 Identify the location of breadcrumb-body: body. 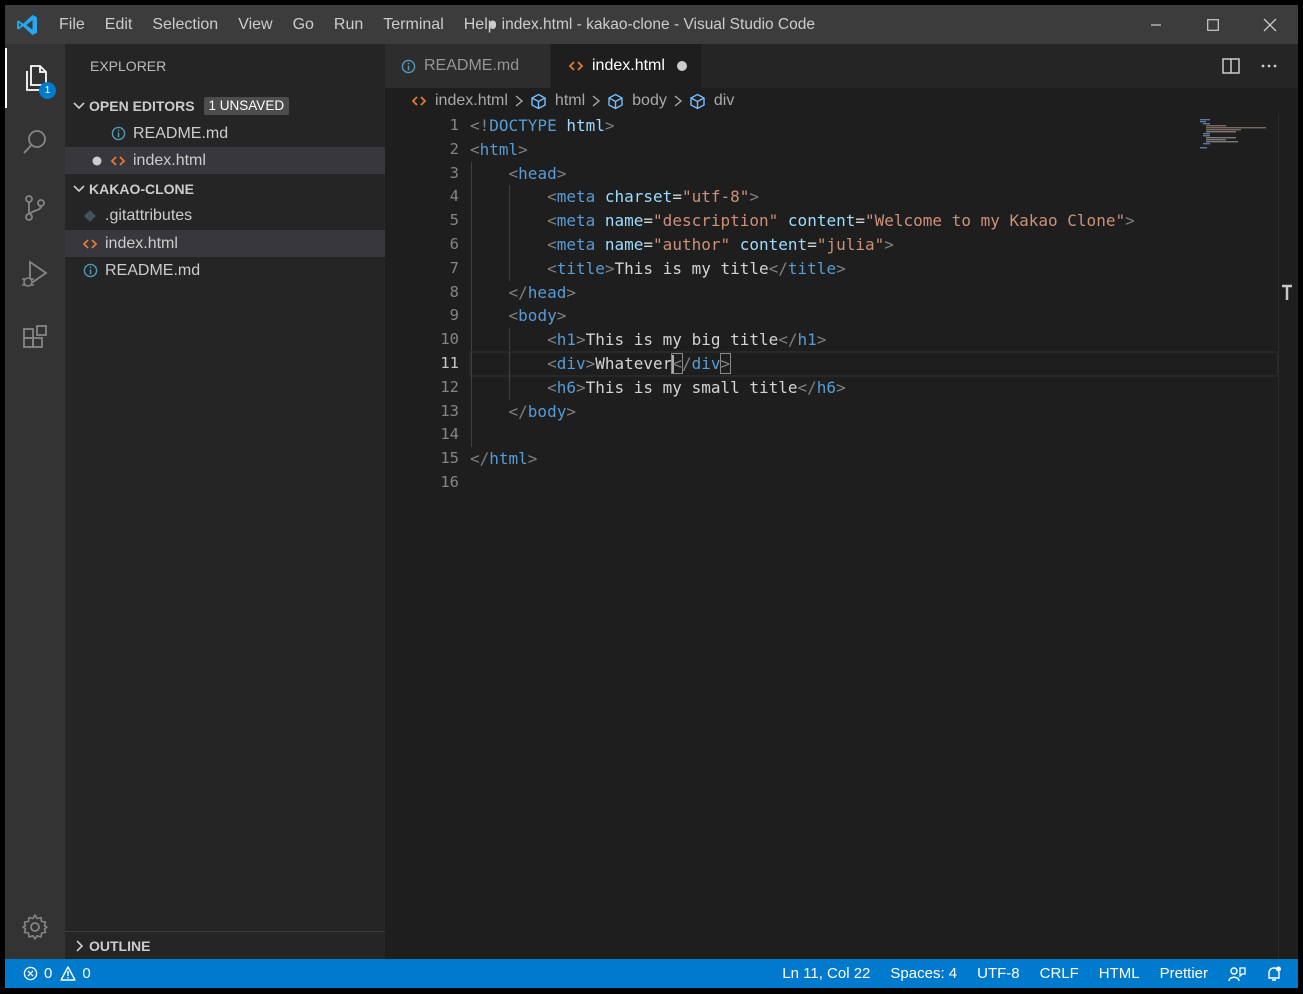
(637, 101).